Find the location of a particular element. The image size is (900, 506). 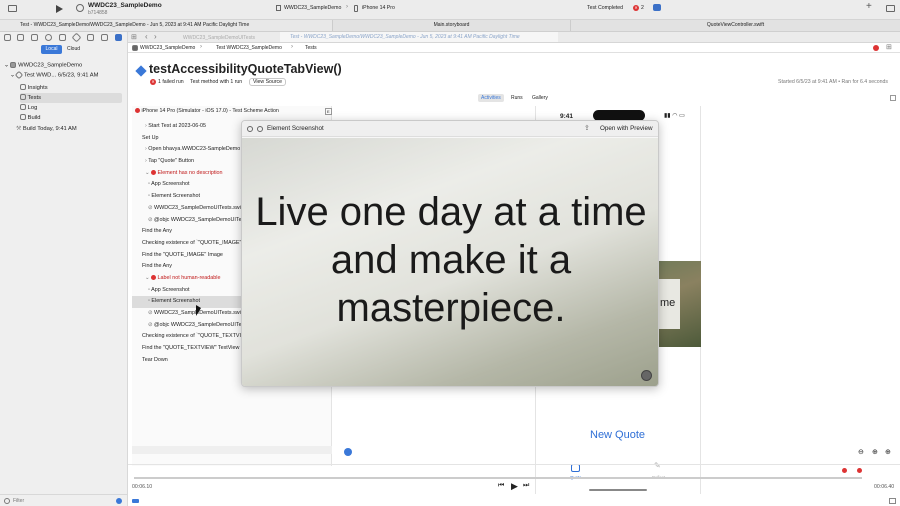

log-row-label: Label not human-readable is located at coordinates (189, 277).